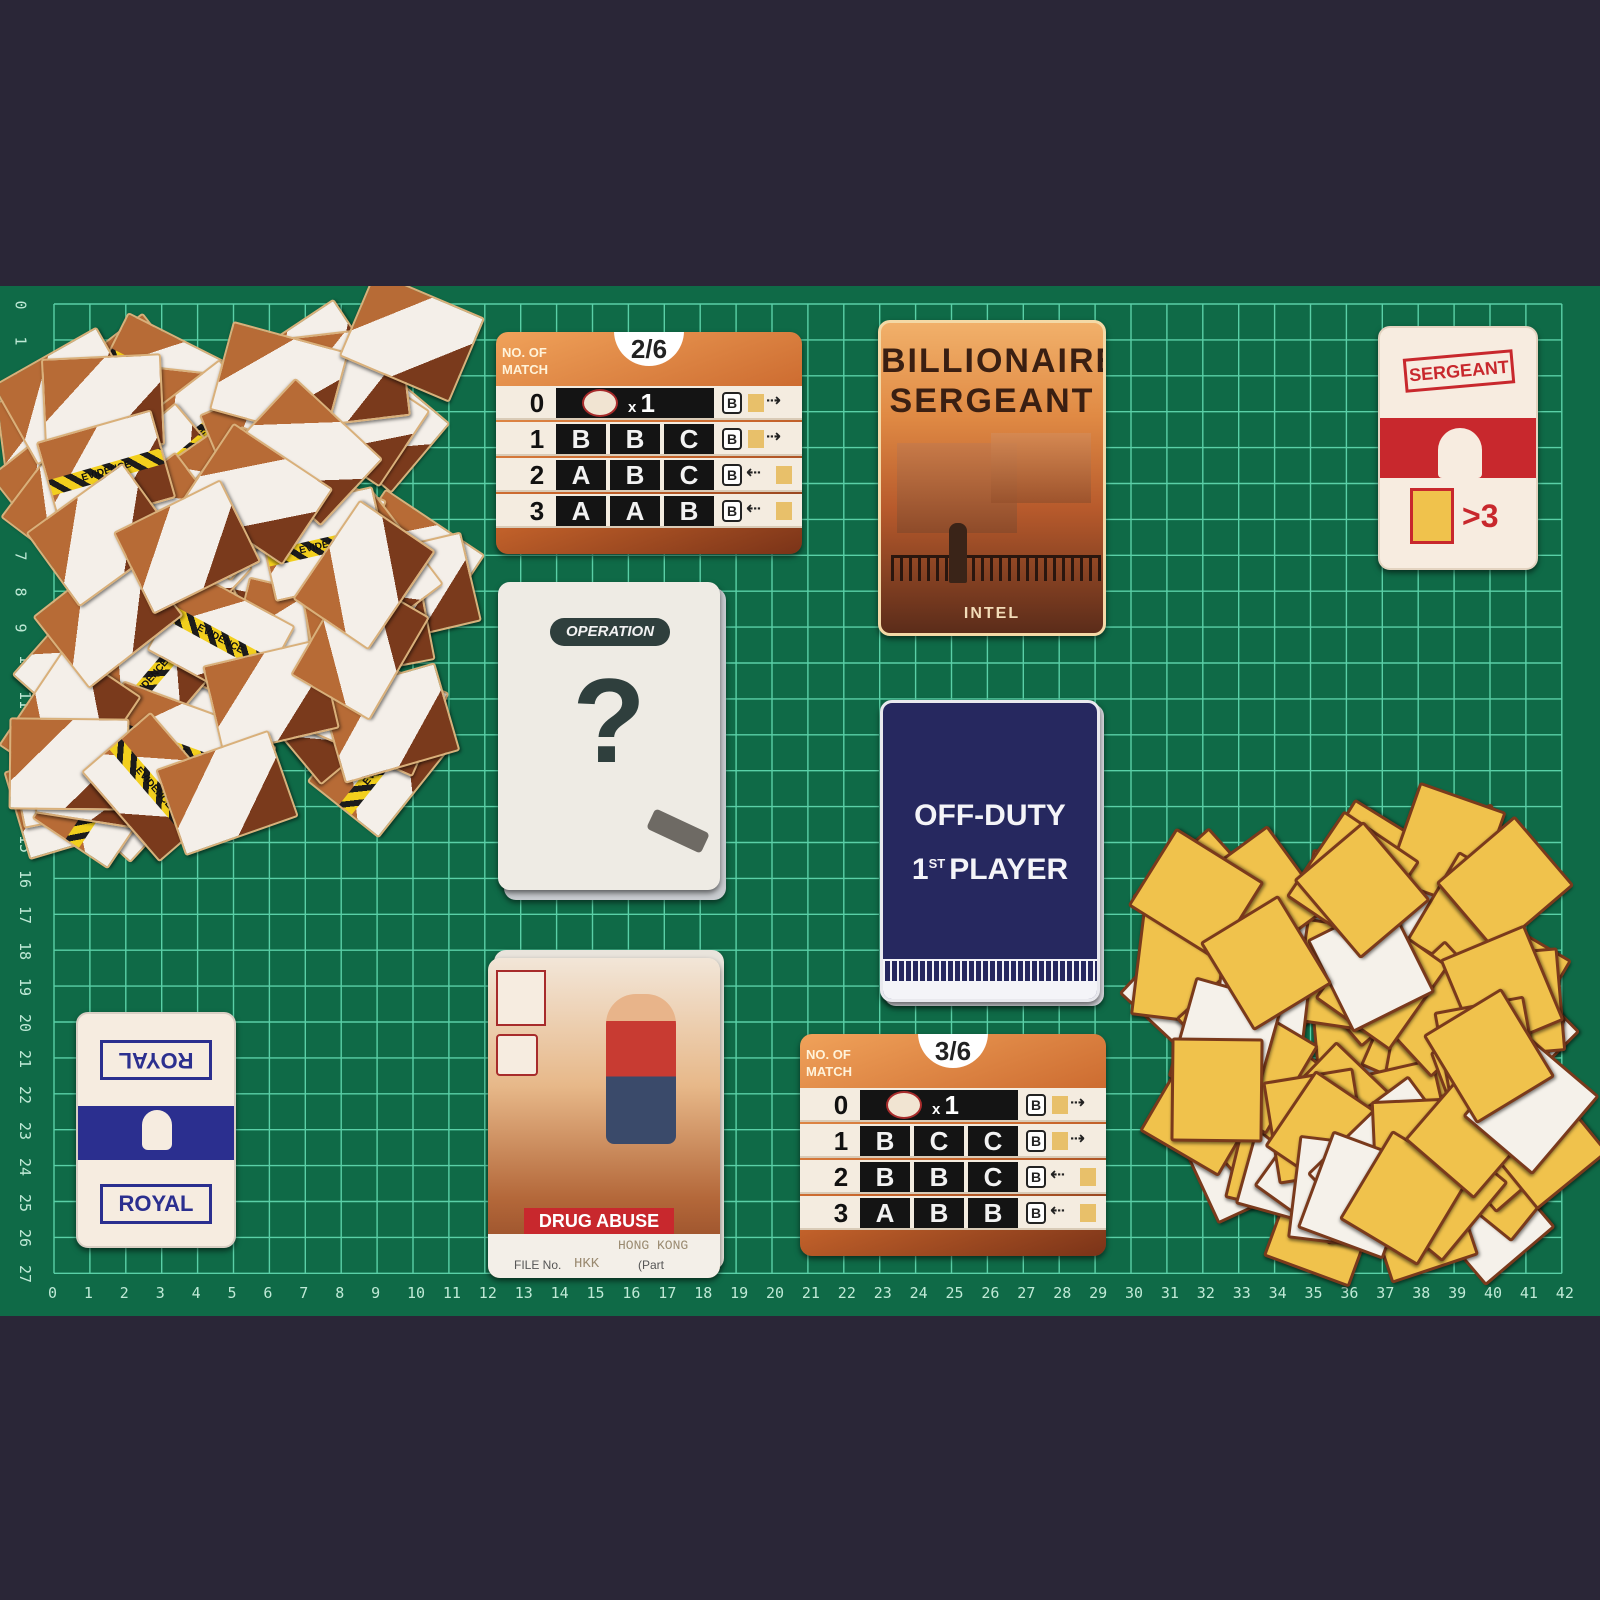 This screenshot has height=1600, width=1600. What do you see at coordinates (25, 1274) in the screenshot?
I see `ruler-y-label: 27` at bounding box center [25, 1274].